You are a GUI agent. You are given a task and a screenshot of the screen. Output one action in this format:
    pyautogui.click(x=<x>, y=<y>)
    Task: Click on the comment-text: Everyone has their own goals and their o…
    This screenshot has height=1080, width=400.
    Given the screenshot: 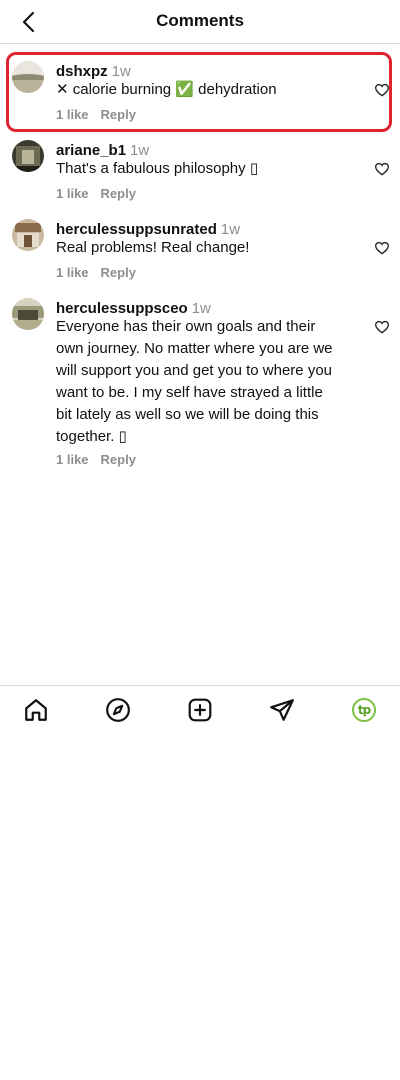 What is the action you would take?
    pyautogui.click(x=194, y=381)
    